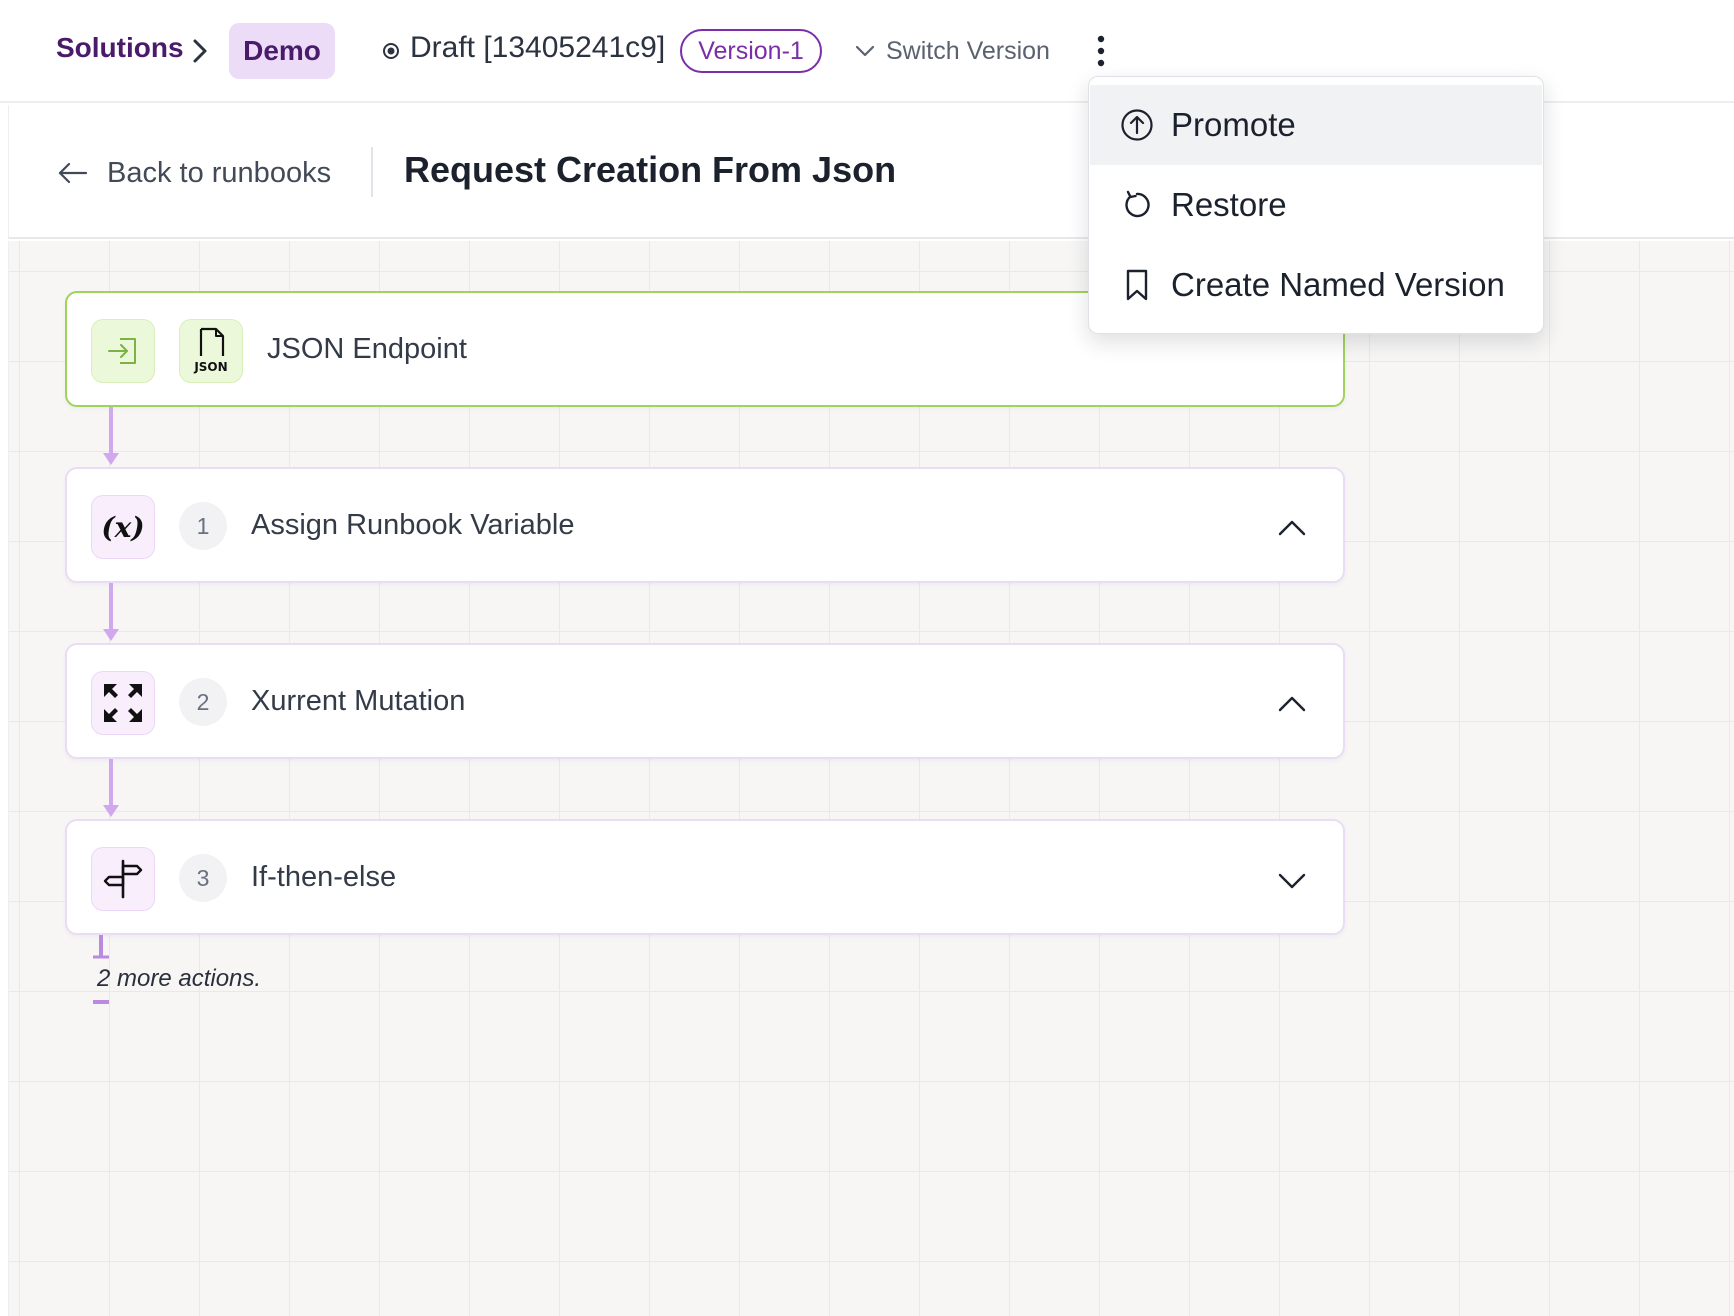 Image resolution: width=1734 pixels, height=1316 pixels. I want to click on xurrent-logo-icon, so click(123, 703).